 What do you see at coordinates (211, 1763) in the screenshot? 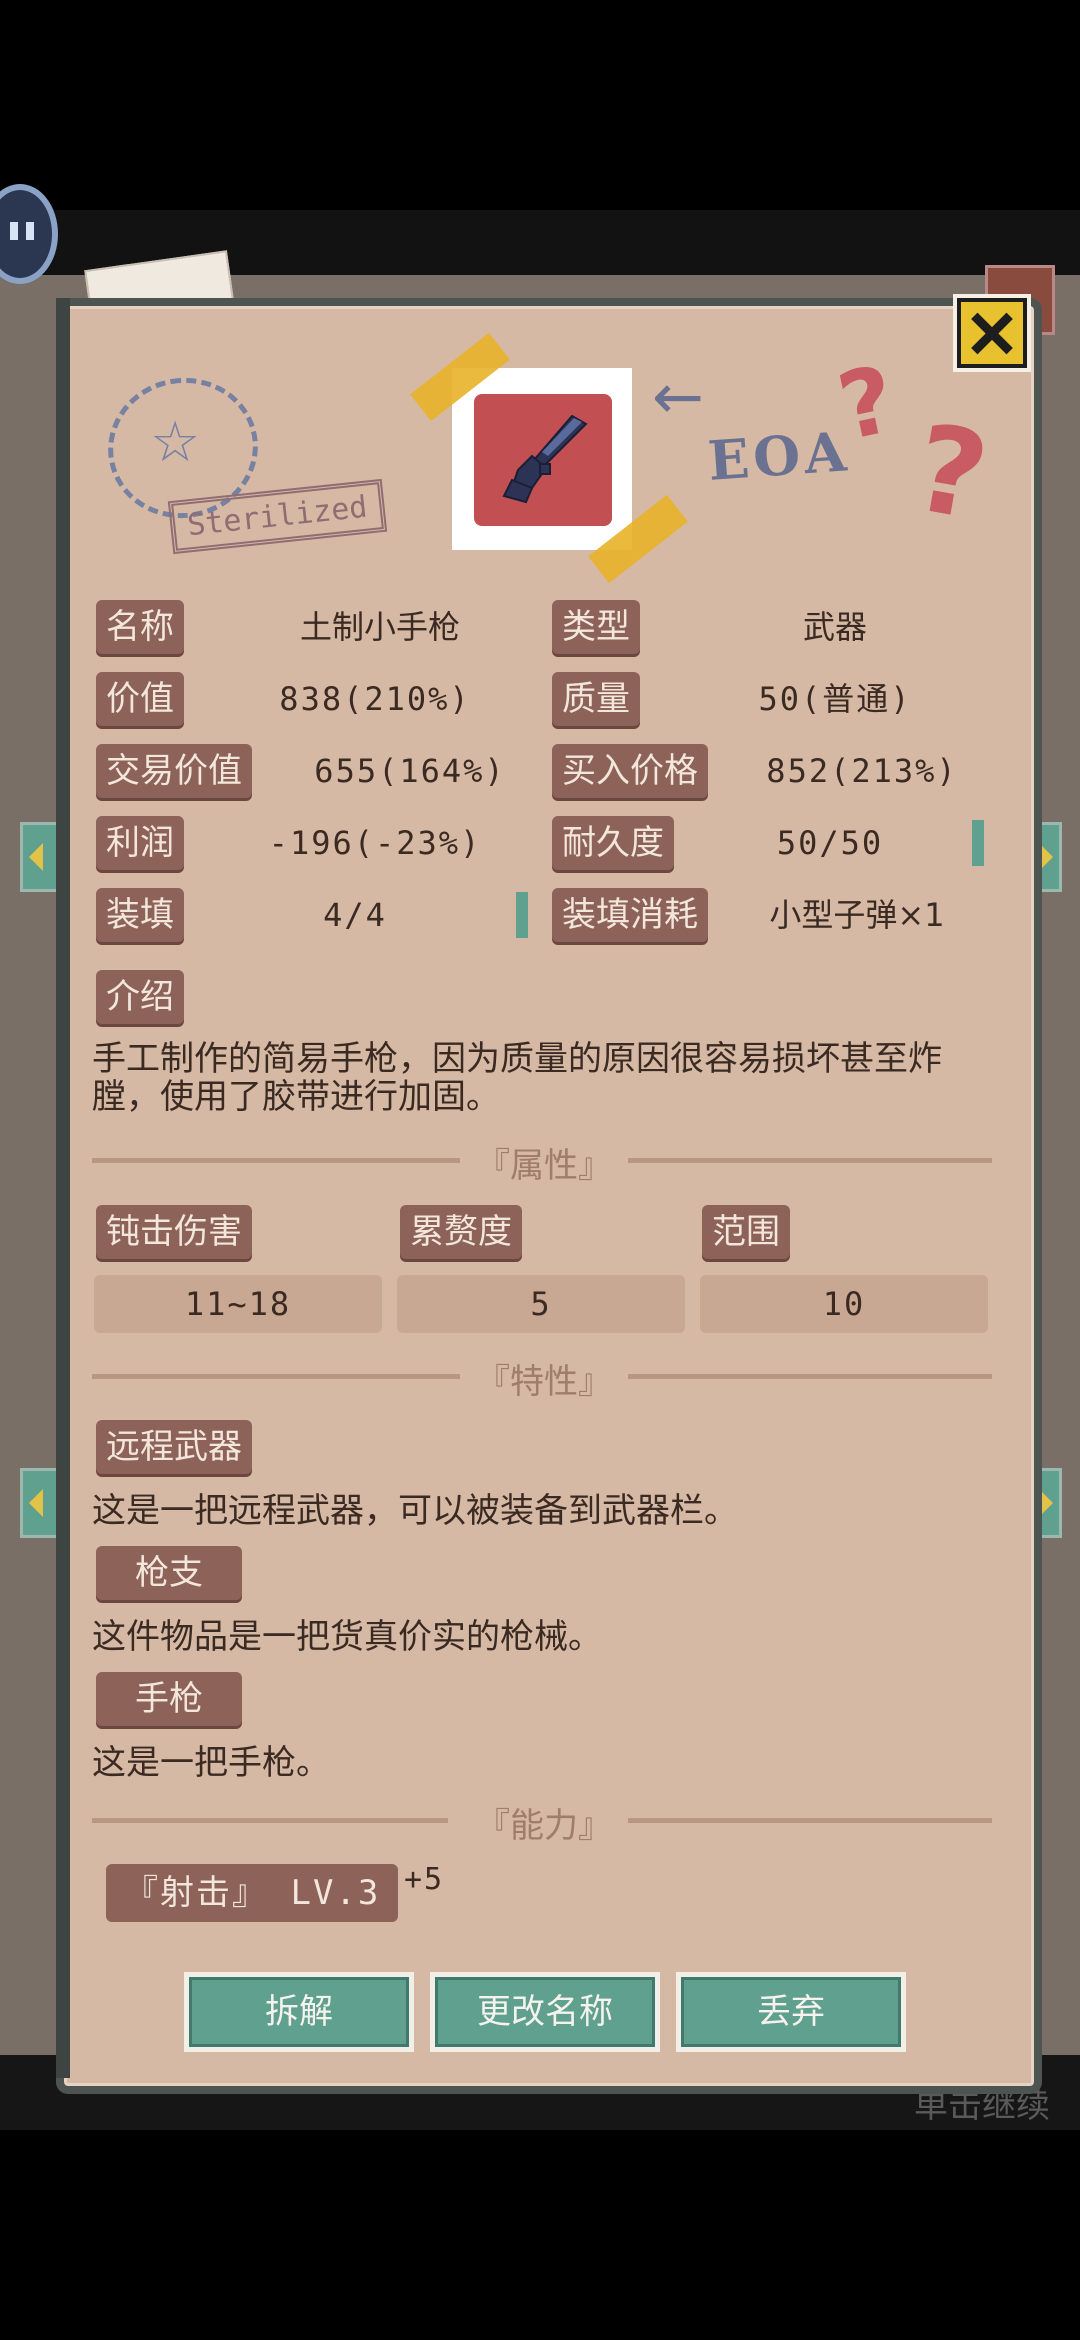
I see `trait-description: 这是一把手枪。` at bounding box center [211, 1763].